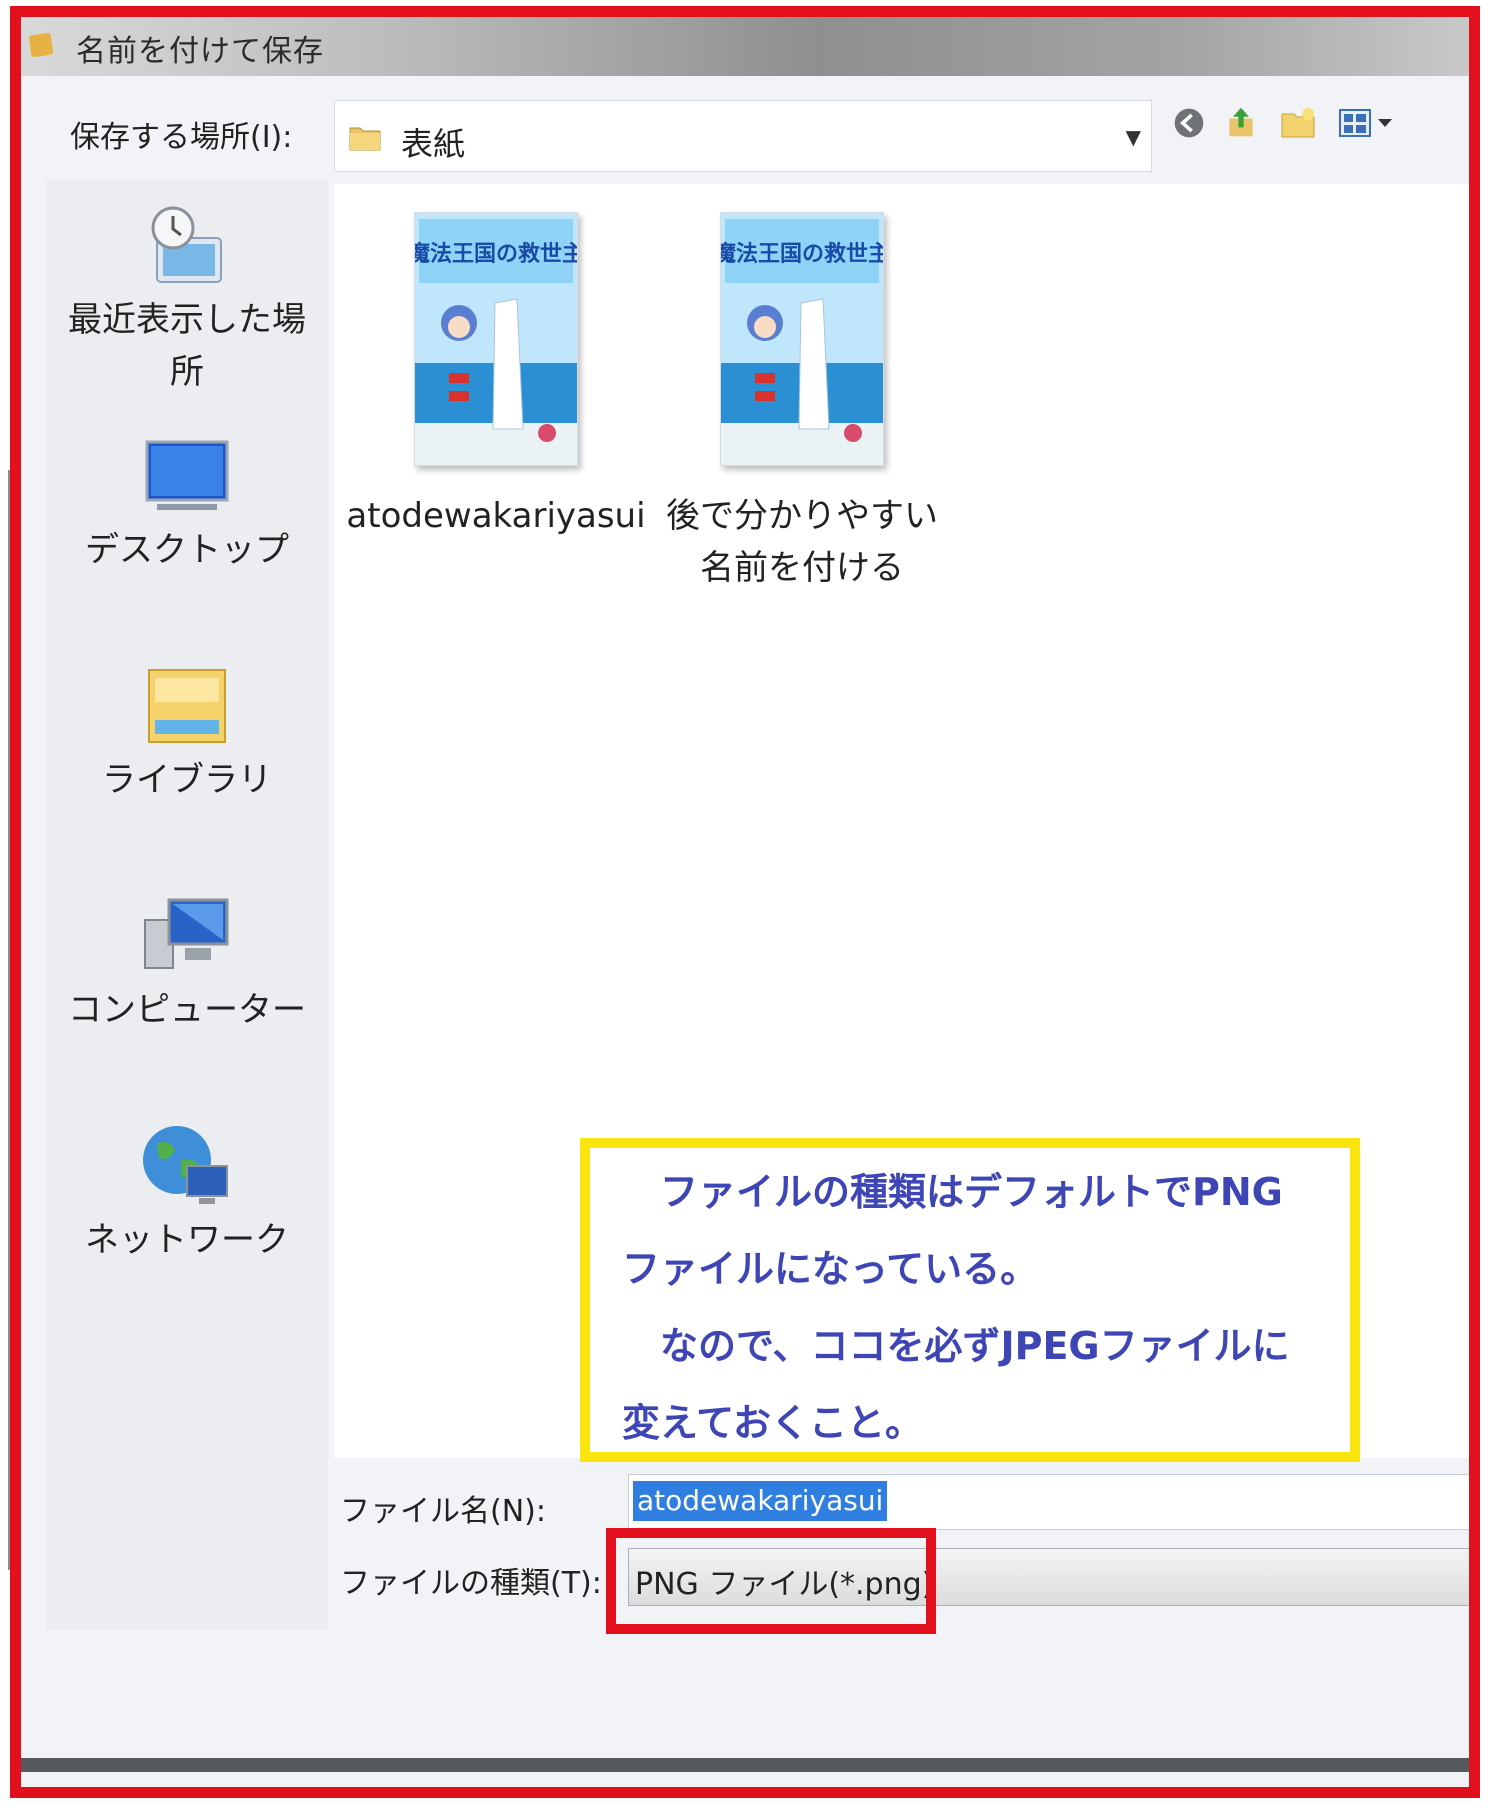 This screenshot has width=1500, height=1815. What do you see at coordinates (187, 780) in the screenshot?
I see `place-label: ライブラリ` at bounding box center [187, 780].